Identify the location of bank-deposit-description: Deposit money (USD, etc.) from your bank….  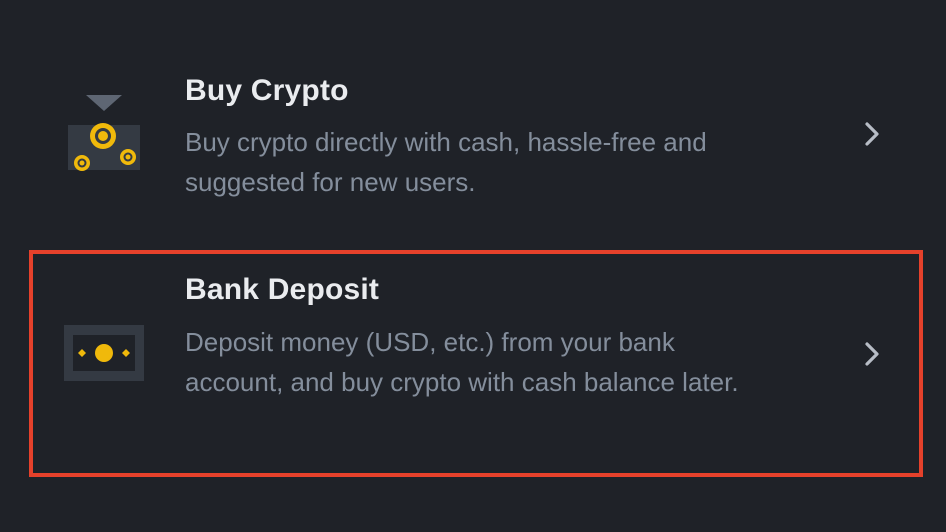
(462, 362).